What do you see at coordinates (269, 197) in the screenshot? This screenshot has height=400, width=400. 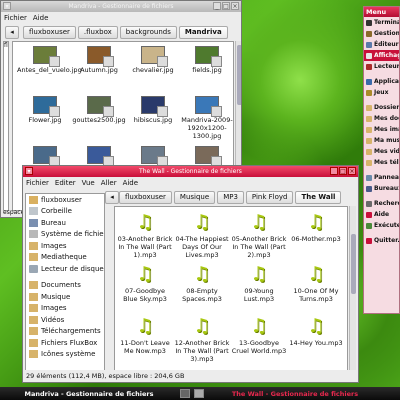 I see `path-button: Pink Floyd` at bounding box center [269, 197].